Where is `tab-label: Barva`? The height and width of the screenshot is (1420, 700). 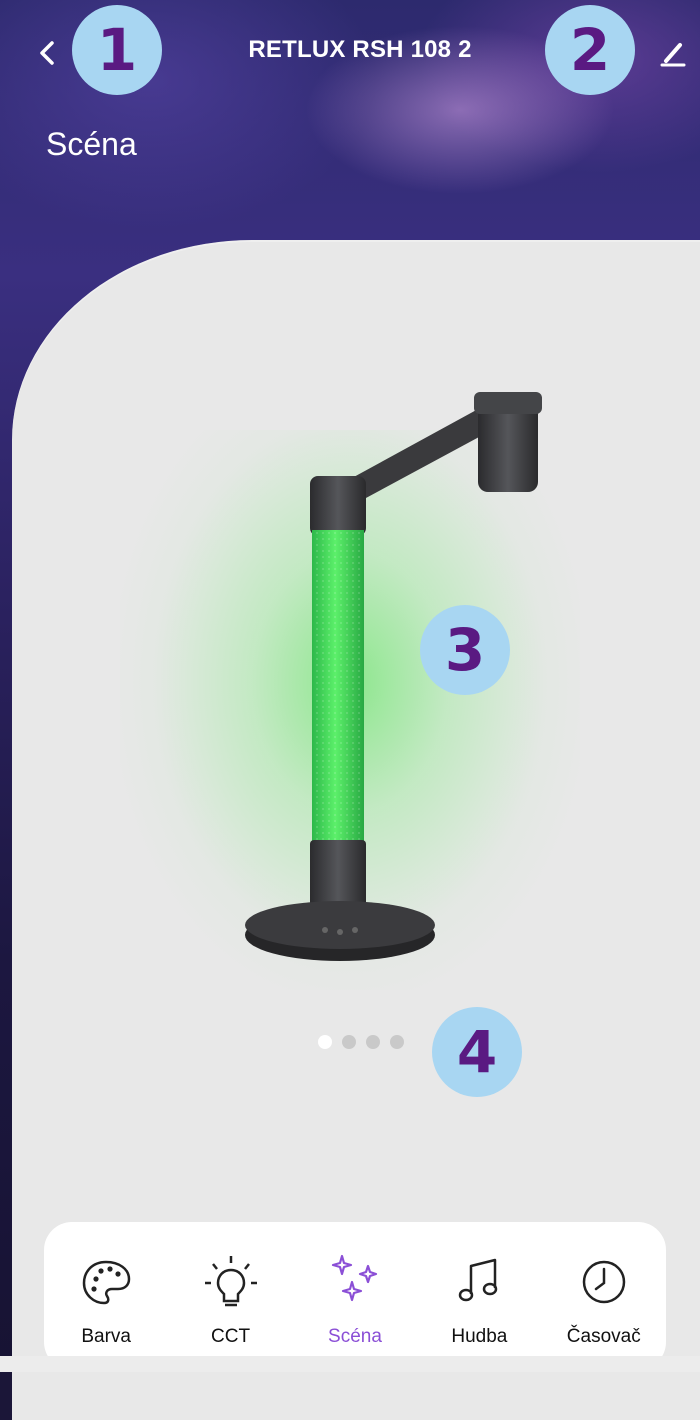 tab-label: Barva is located at coordinates (106, 1336).